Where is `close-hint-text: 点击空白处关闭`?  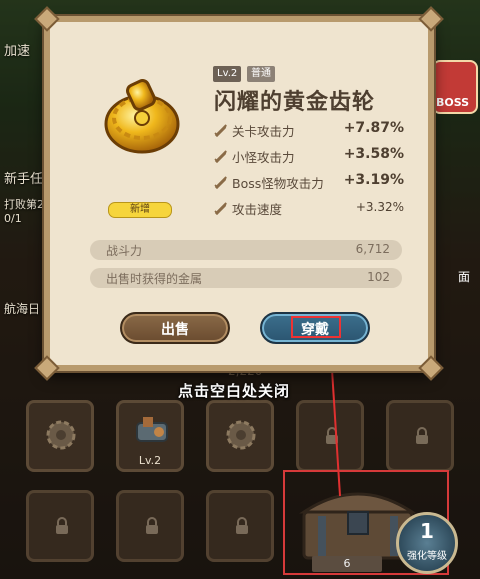
close-hint-text: 点击空白处关闭 is located at coordinates (234, 390).